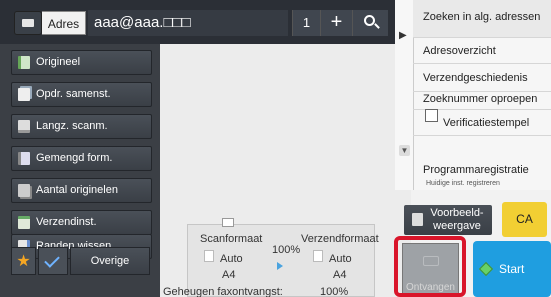  I want to click on receive-highlight, so click(430, 266).